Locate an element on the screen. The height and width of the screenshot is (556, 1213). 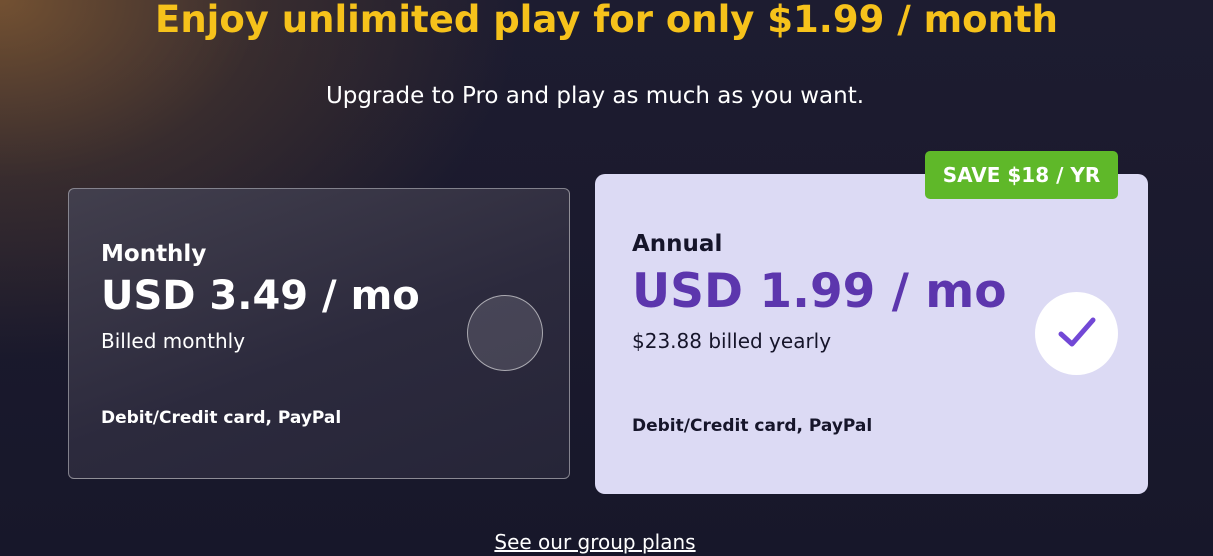
plan-name: Annual is located at coordinates (677, 244).